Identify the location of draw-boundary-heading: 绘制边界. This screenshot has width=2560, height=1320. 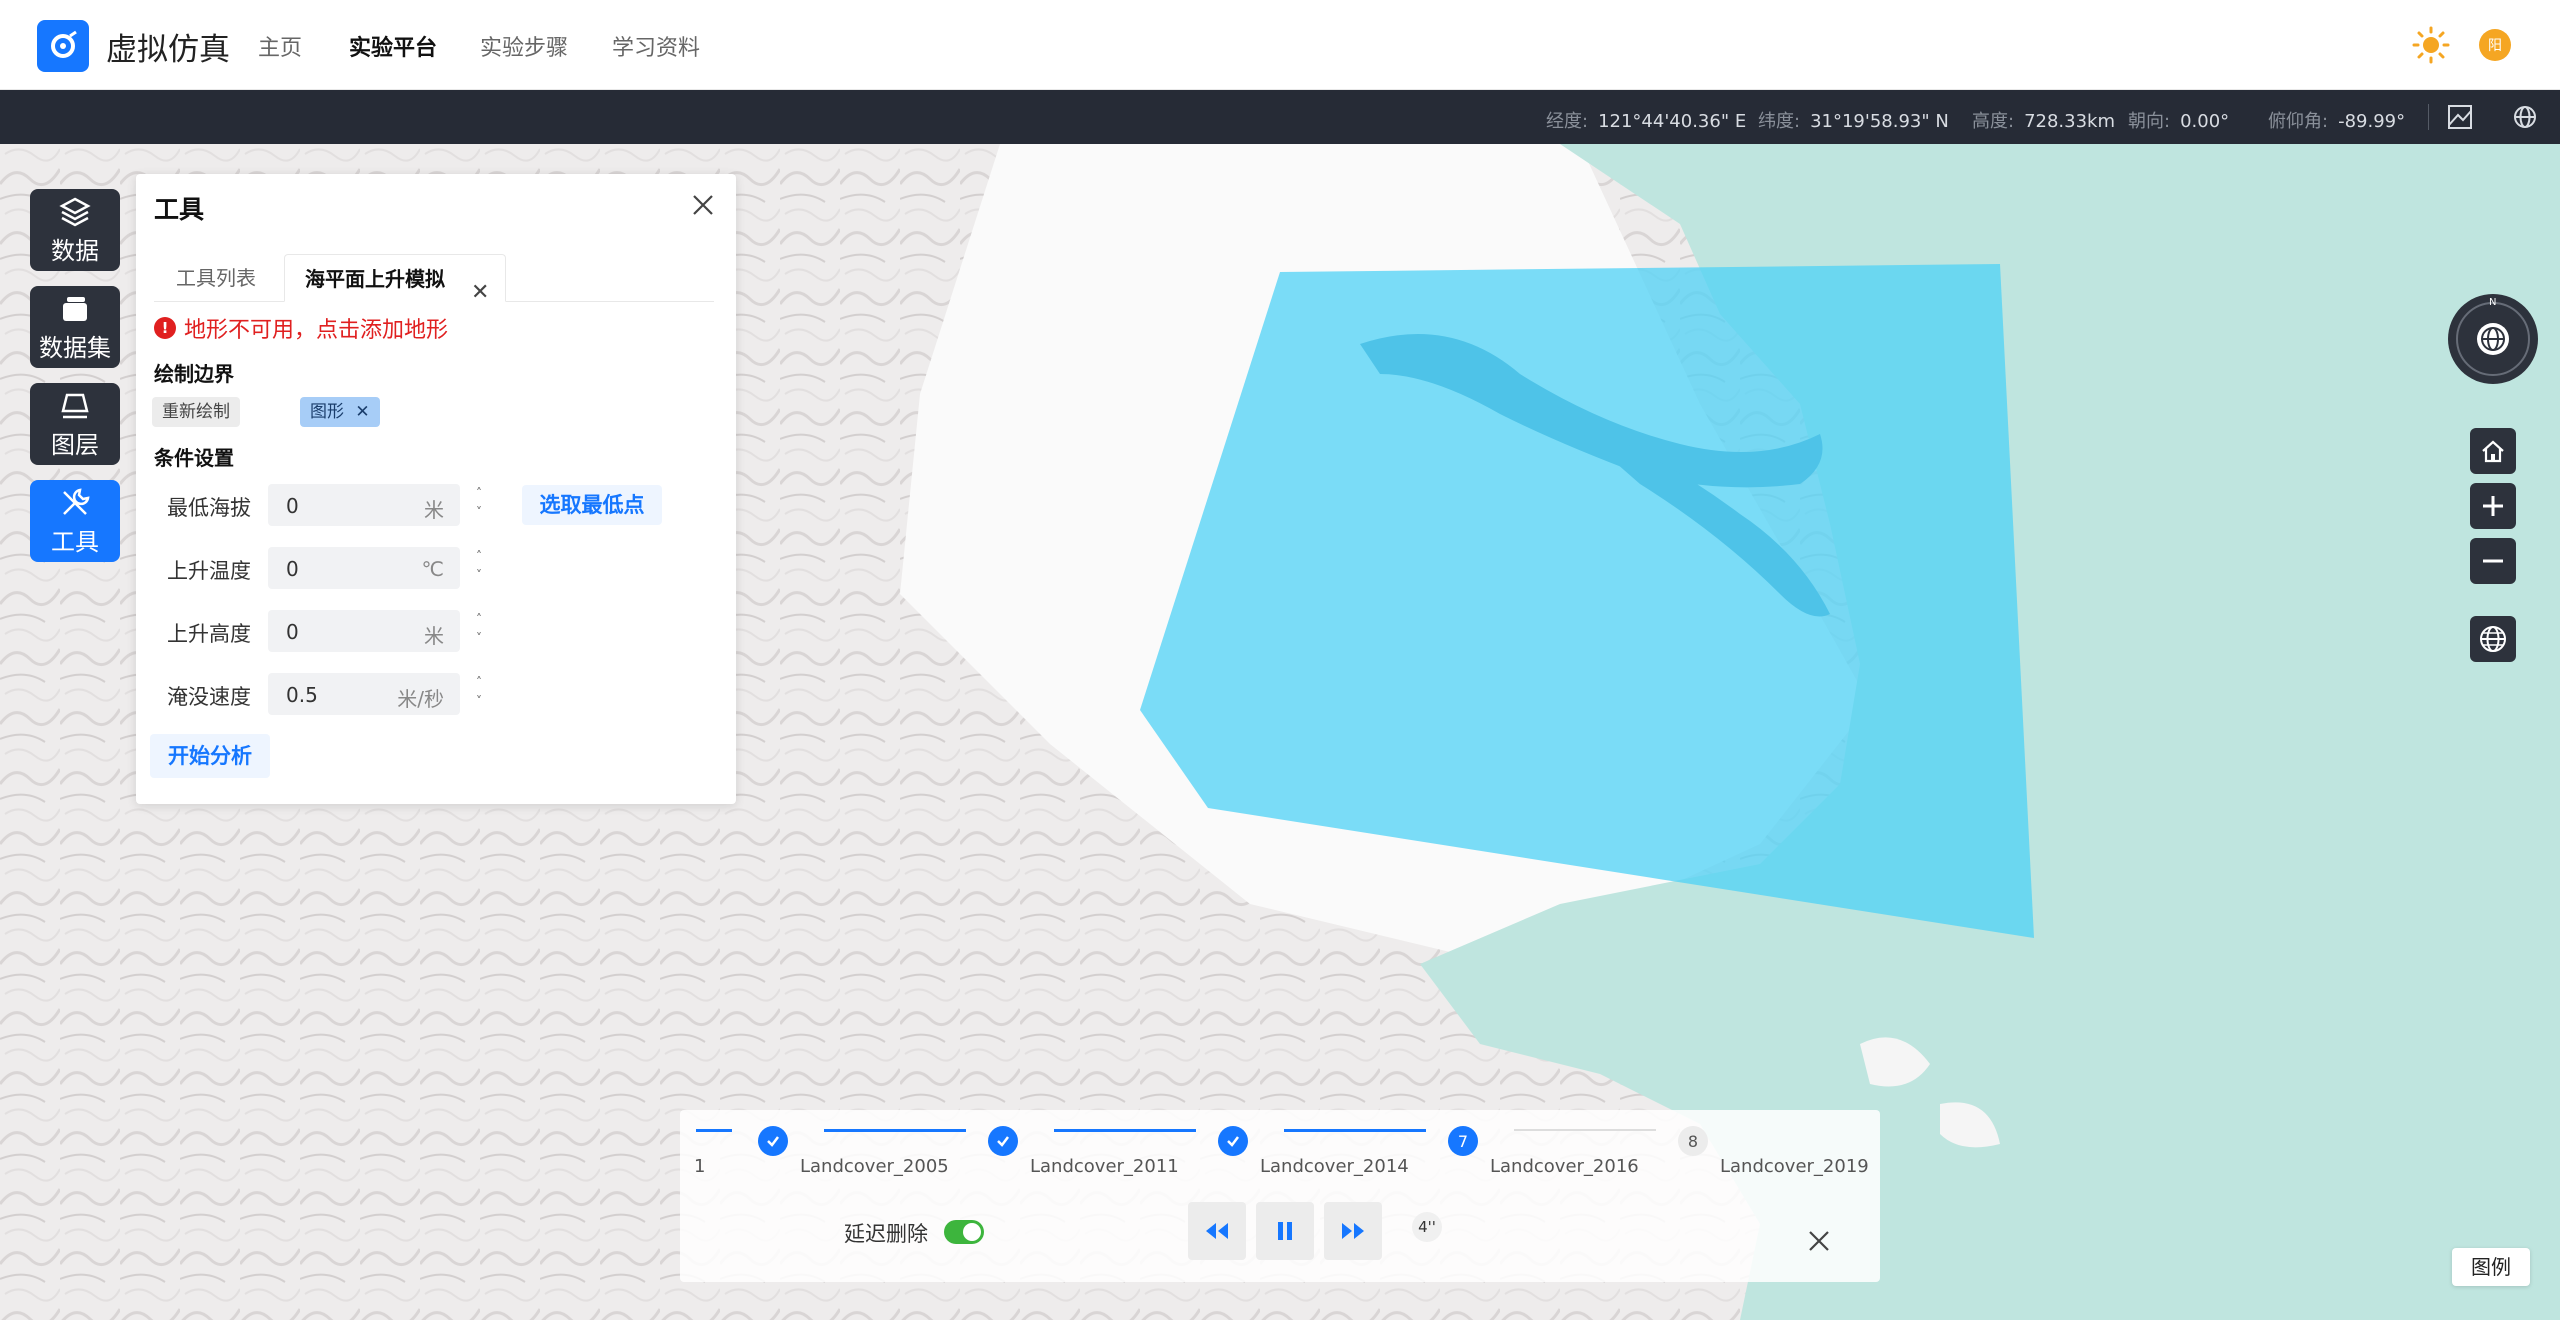
(194, 374).